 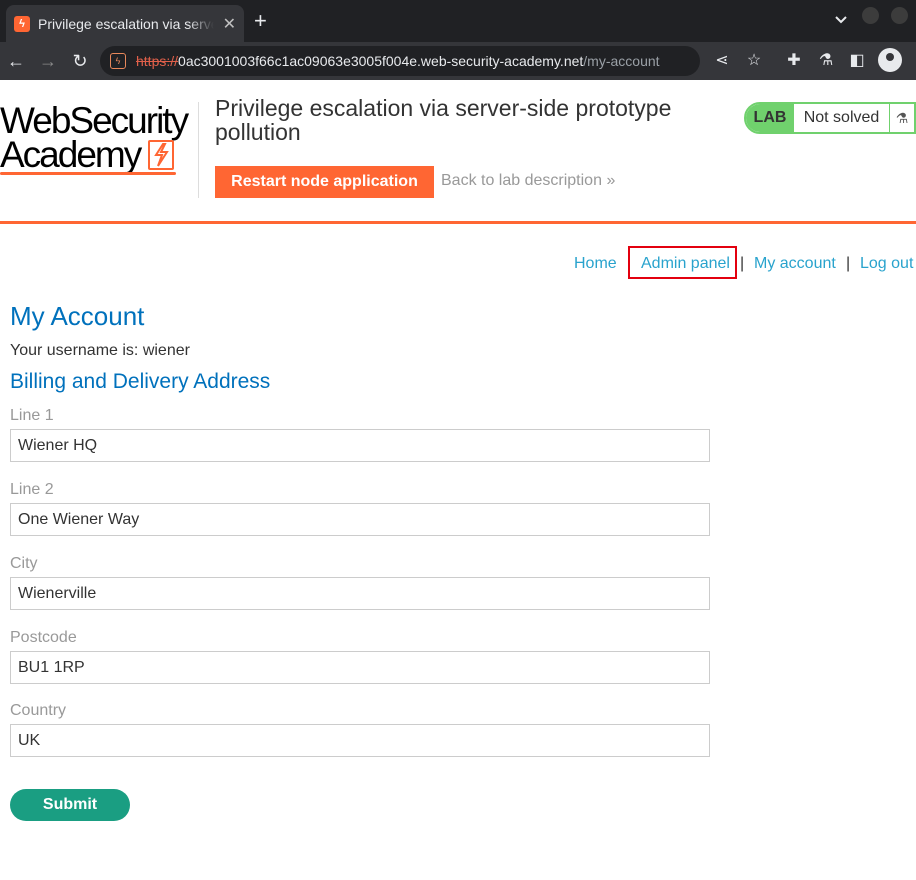 What do you see at coordinates (77, 316) in the screenshot?
I see `page-title: My Account` at bounding box center [77, 316].